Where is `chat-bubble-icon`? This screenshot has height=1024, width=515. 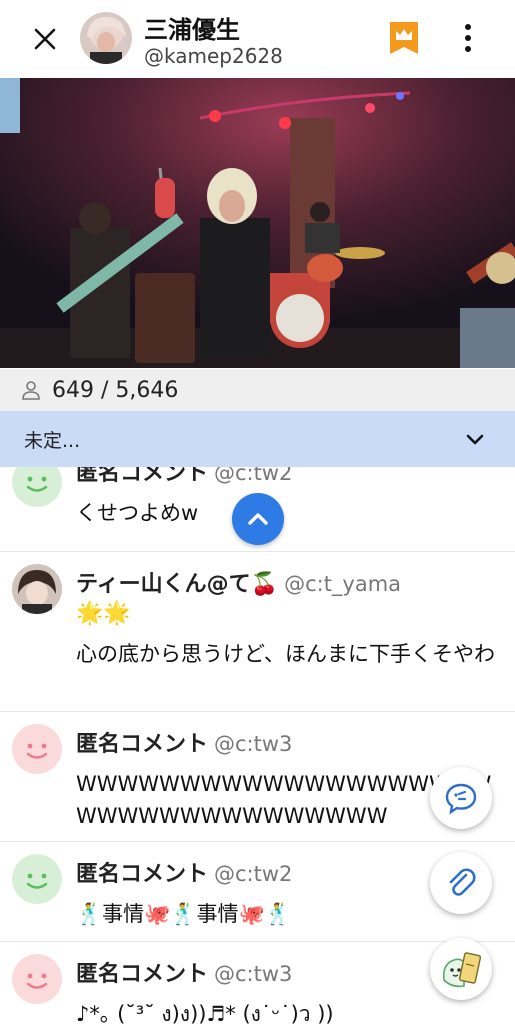
chat-bubble-icon is located at coordinates (461, 799).